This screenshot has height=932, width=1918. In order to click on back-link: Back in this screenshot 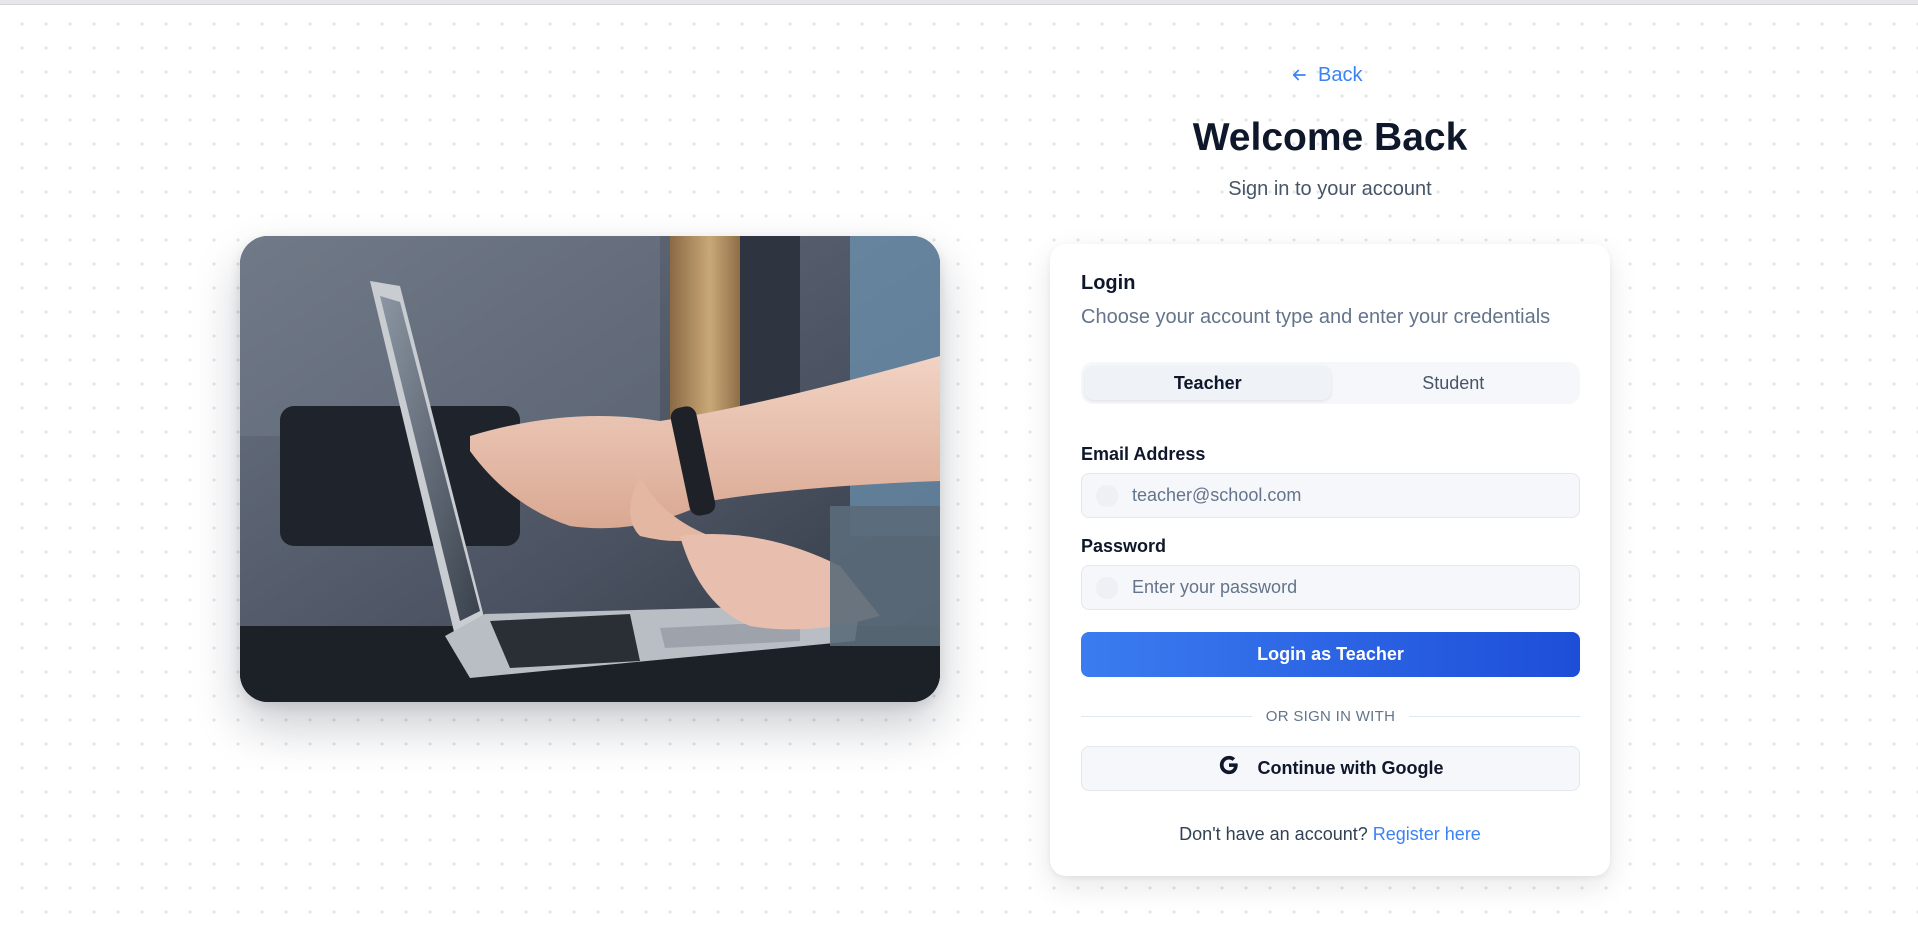, I will do `click(1330, 75)`.